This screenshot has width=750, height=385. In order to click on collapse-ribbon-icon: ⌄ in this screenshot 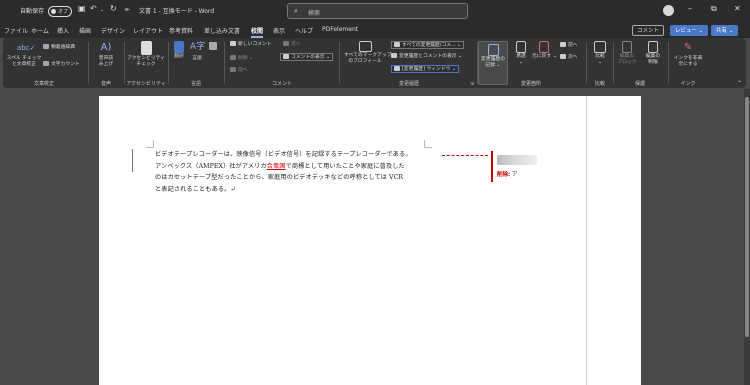, I will do `click(739, 80)`.